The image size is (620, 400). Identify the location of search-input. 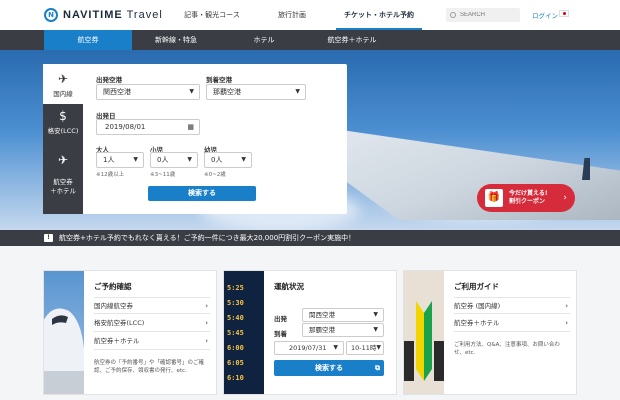
(488, 15).